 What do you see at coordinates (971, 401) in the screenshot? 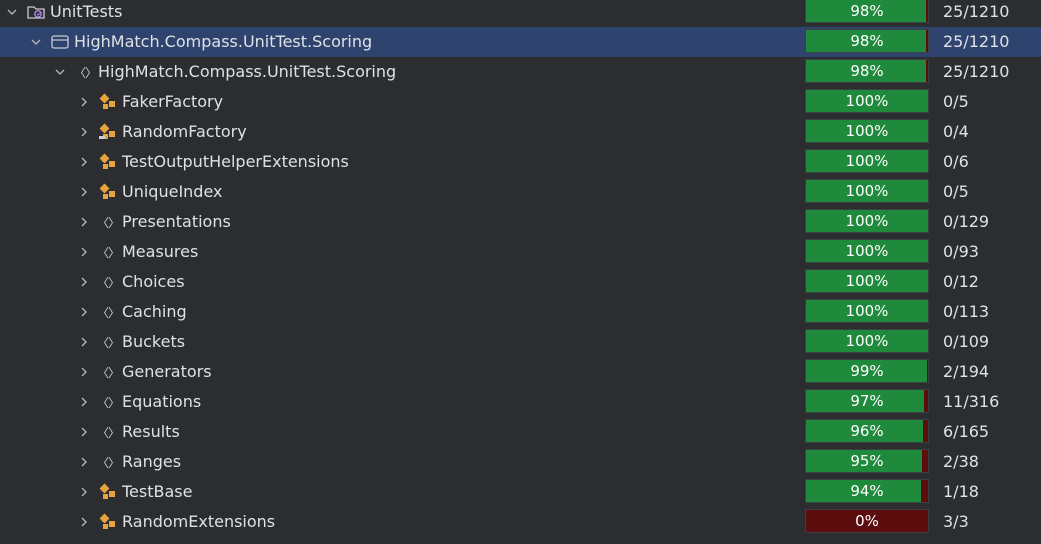
I see `uncovered-count: 11/316` at bounding box center [971, 401].